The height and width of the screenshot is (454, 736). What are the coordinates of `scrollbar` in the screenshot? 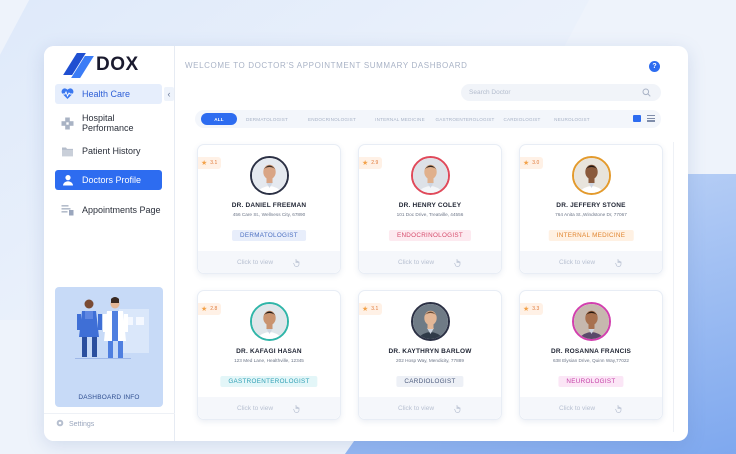 It's located at (673, 287).